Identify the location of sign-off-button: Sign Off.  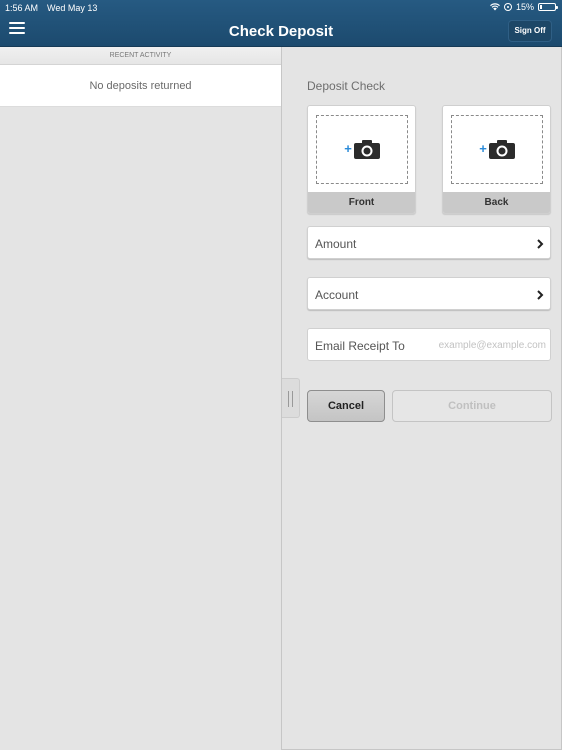
(530, 31).